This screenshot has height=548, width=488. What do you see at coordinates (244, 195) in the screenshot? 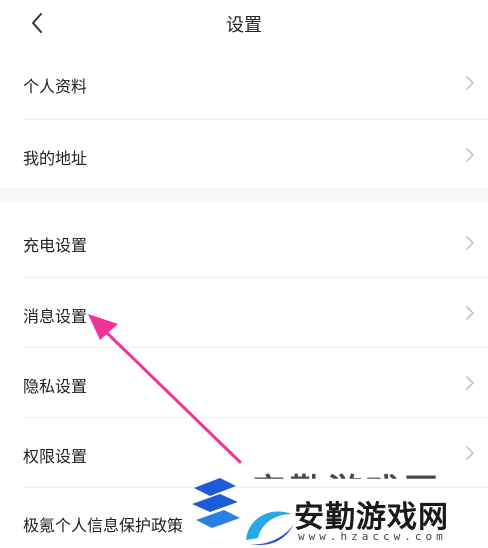
I see `section-separator` at bounding box center [244, 195].